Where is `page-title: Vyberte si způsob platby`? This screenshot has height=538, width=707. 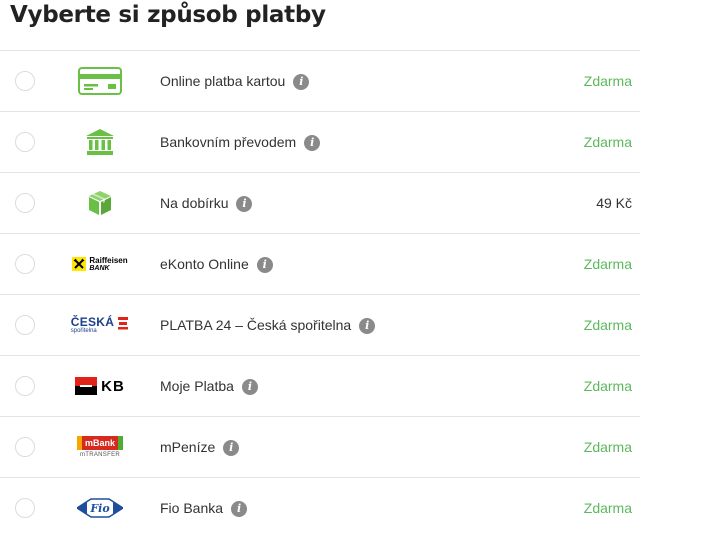
page-title: Vyberte si způsob platby is located at coordinates (168, 15).